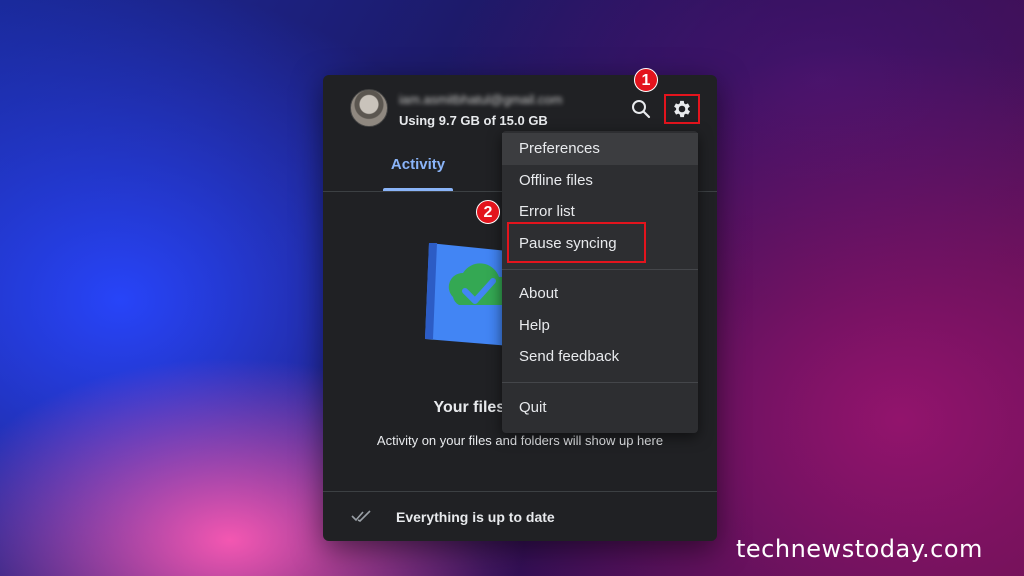 This screenshot has width=1024, height=576. I want to click on search-button, so click(641, 109).